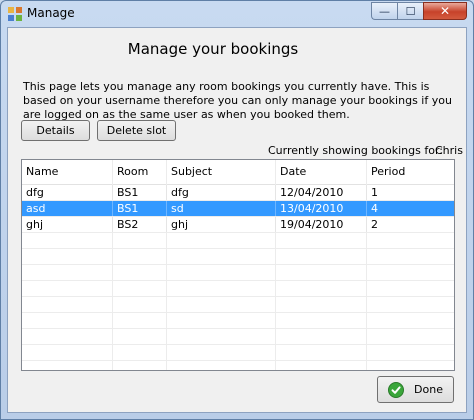  I want to click on details-button: Details, so click(55, 130).